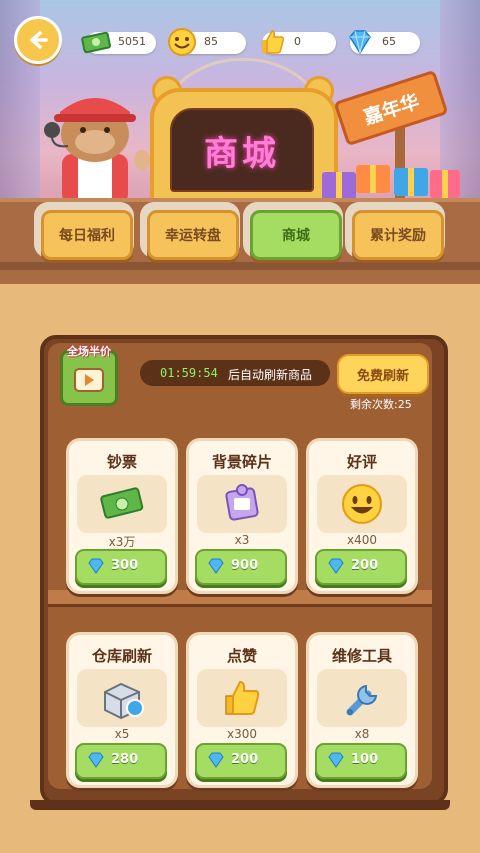  What do you see at coordinates (365, 759) in the screenshot?
I see `item-price: 100` at bounding box center [365, 759].